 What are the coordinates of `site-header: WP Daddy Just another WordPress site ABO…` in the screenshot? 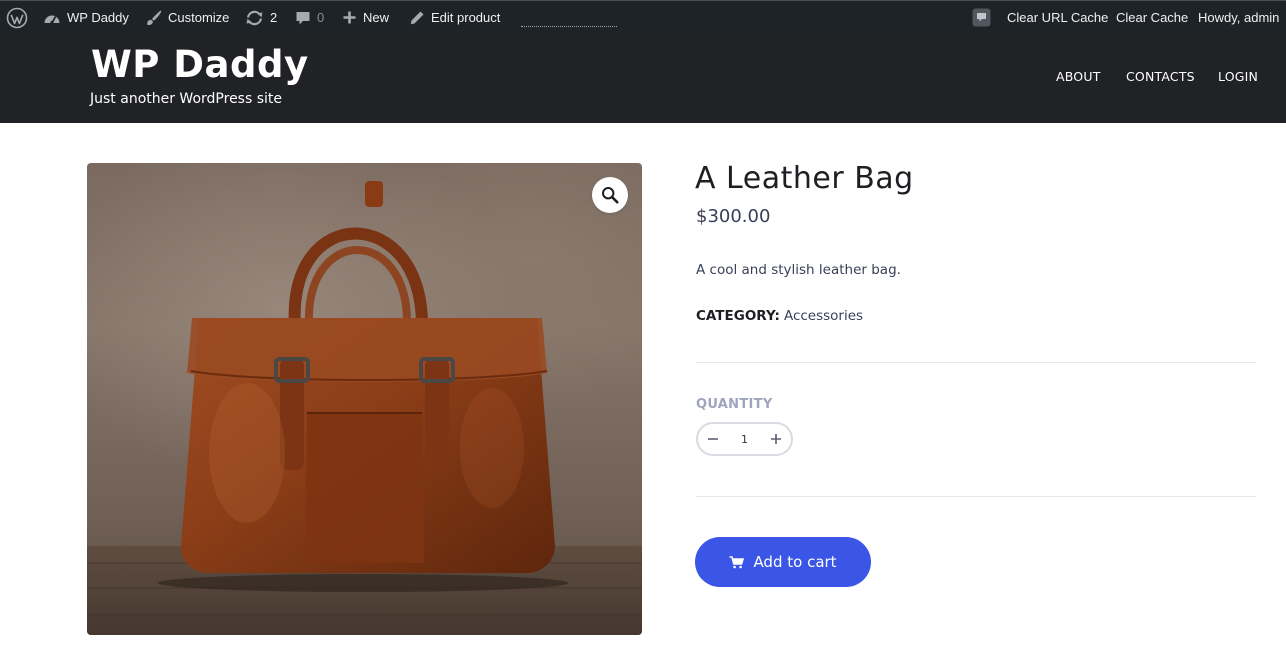 It's located at (643, 78).